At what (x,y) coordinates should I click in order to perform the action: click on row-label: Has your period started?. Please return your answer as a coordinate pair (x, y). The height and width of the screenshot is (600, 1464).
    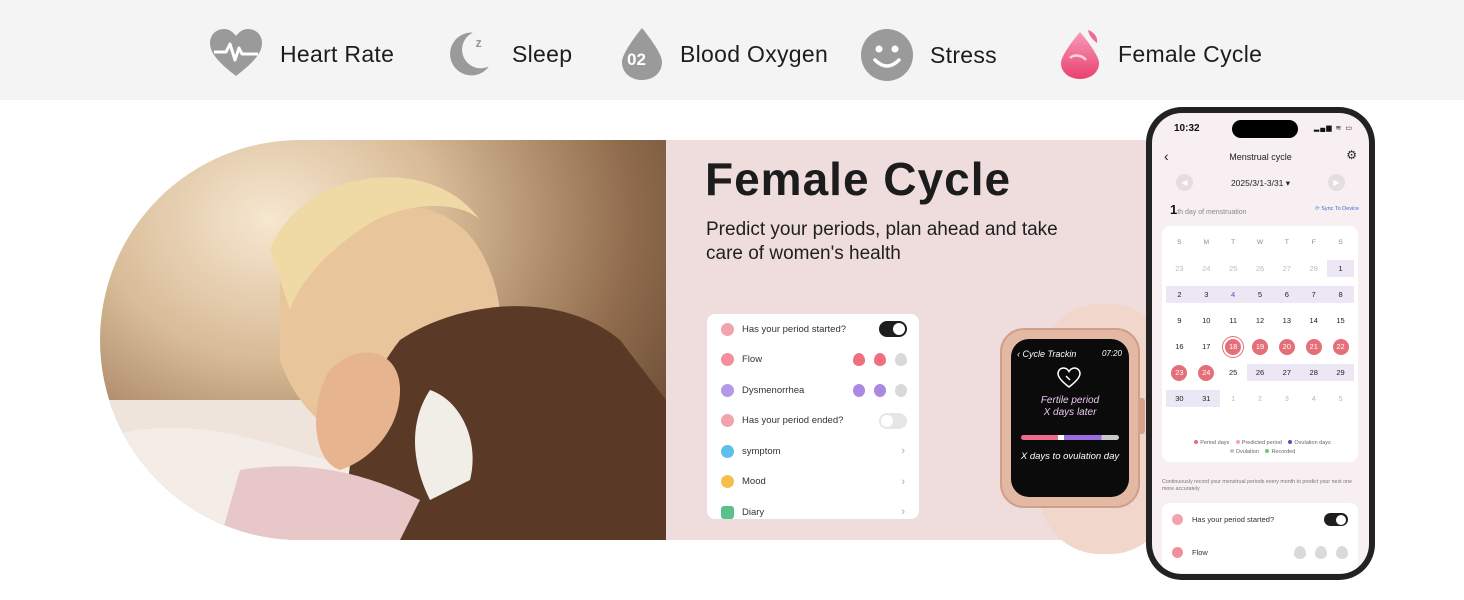
    Looking at the image, I should click on (1233, 519).